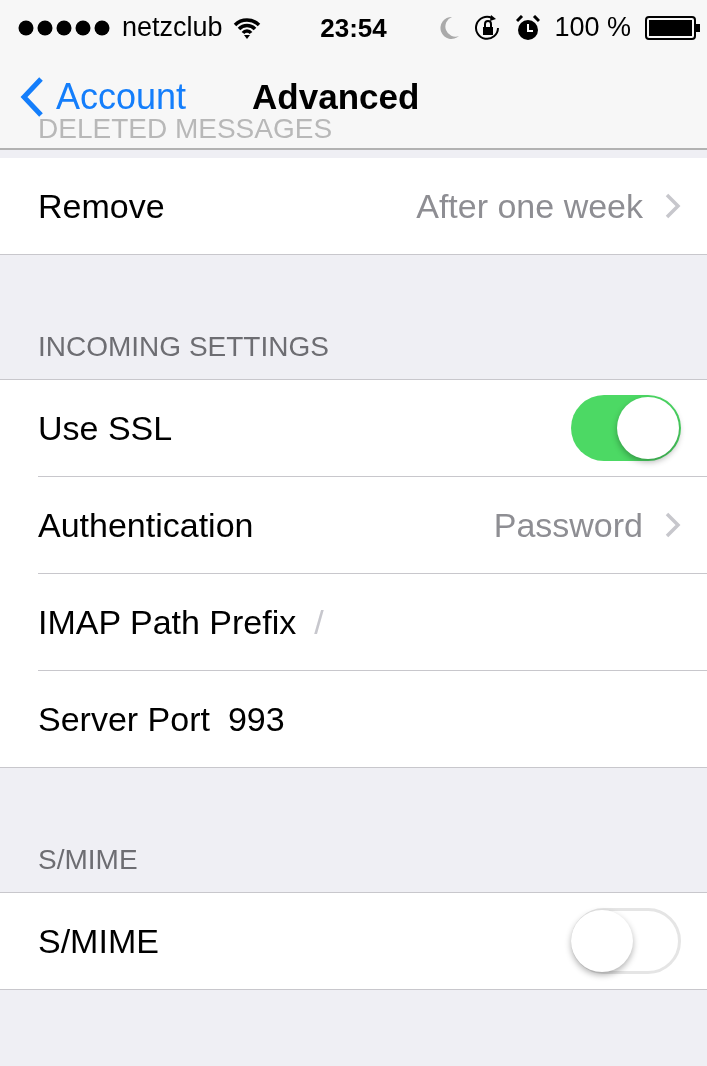 The width and height of the screenshot is (707, 1066). Describe the element at coordinates (88, 860) in the screenshot. I see `section-header: S/MIME` at that location.